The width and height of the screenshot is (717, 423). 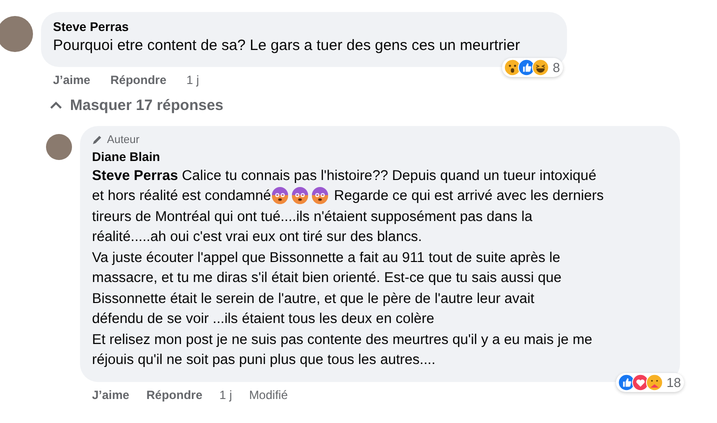 What do you see at coordinates (327, 278) in the screenshot?
I see `comment-text: massacre, et tu me diras s'il était bien orienté. Est-ce que tu sais aussi que` at bounding box center [327, 278].